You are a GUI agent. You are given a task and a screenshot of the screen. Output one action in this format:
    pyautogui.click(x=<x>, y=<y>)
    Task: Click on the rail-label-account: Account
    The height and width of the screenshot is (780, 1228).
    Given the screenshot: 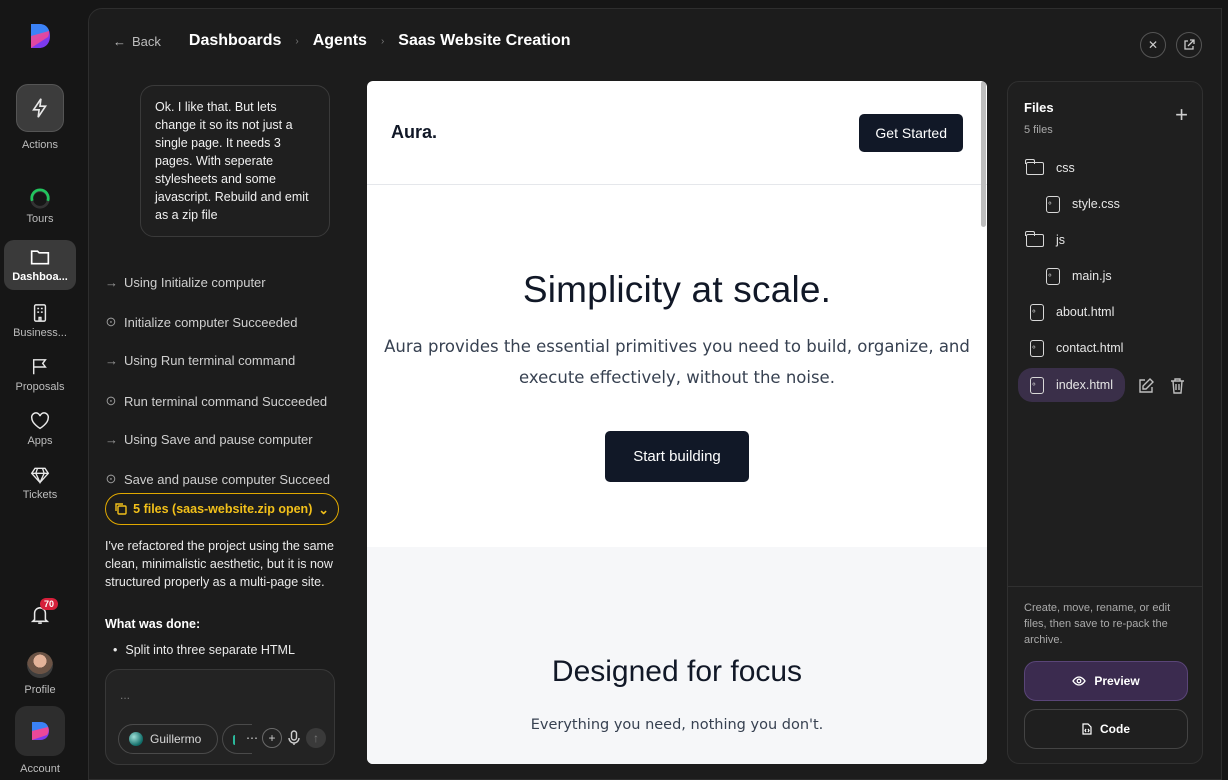 What is the action you would take?
    pyautogui.click(x=40, y=769)
    